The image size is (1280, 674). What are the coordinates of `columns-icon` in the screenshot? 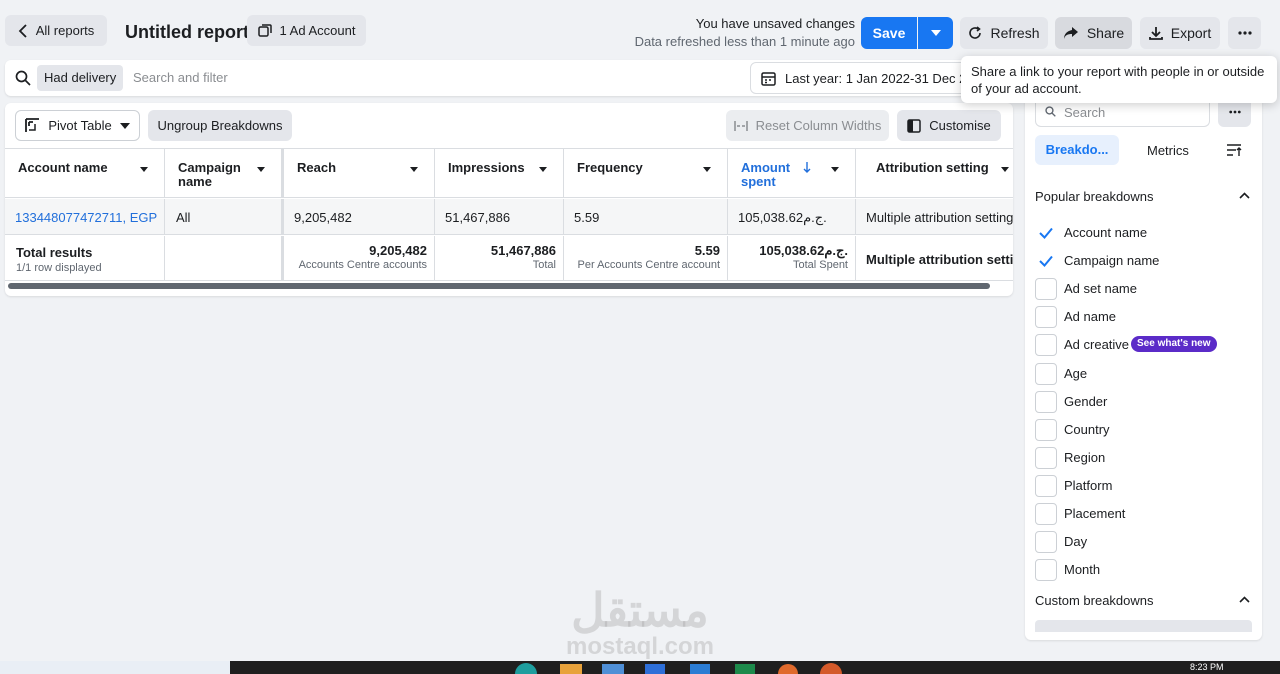 It's located at (914, 125).